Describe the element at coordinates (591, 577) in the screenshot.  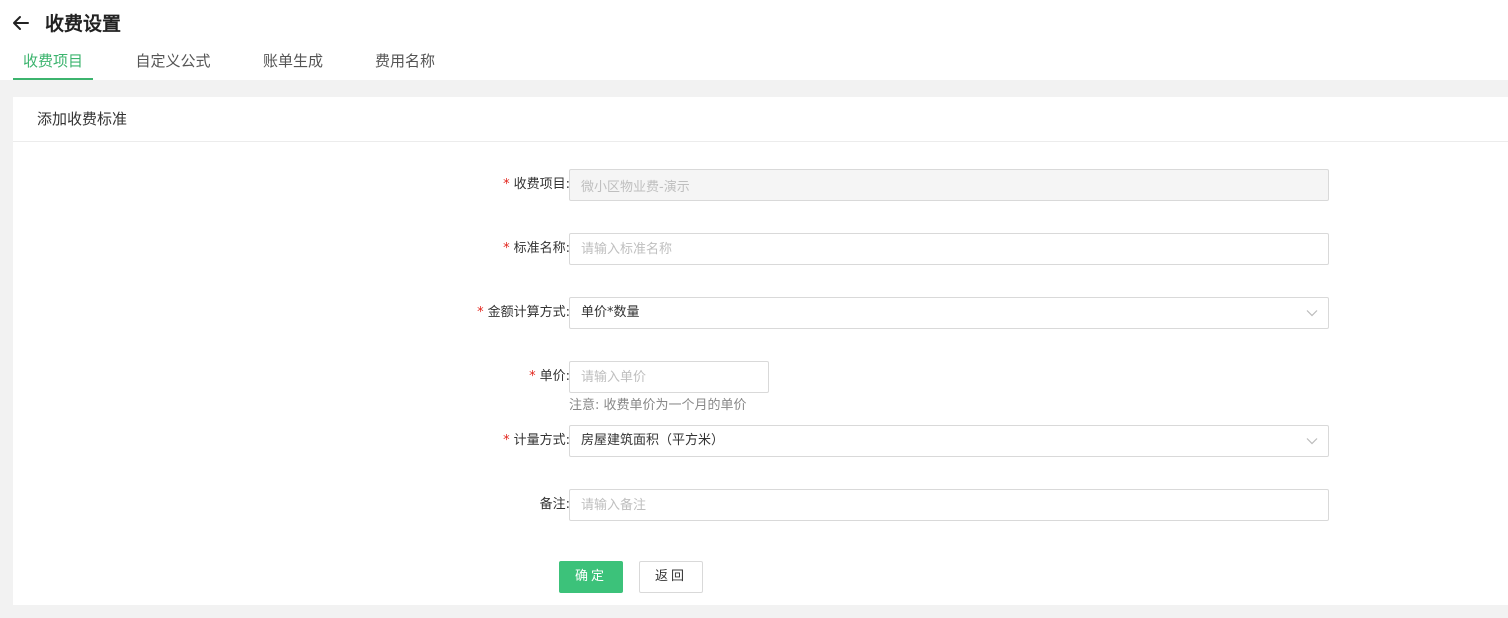
I see `confirm-button: 确定` at that location.